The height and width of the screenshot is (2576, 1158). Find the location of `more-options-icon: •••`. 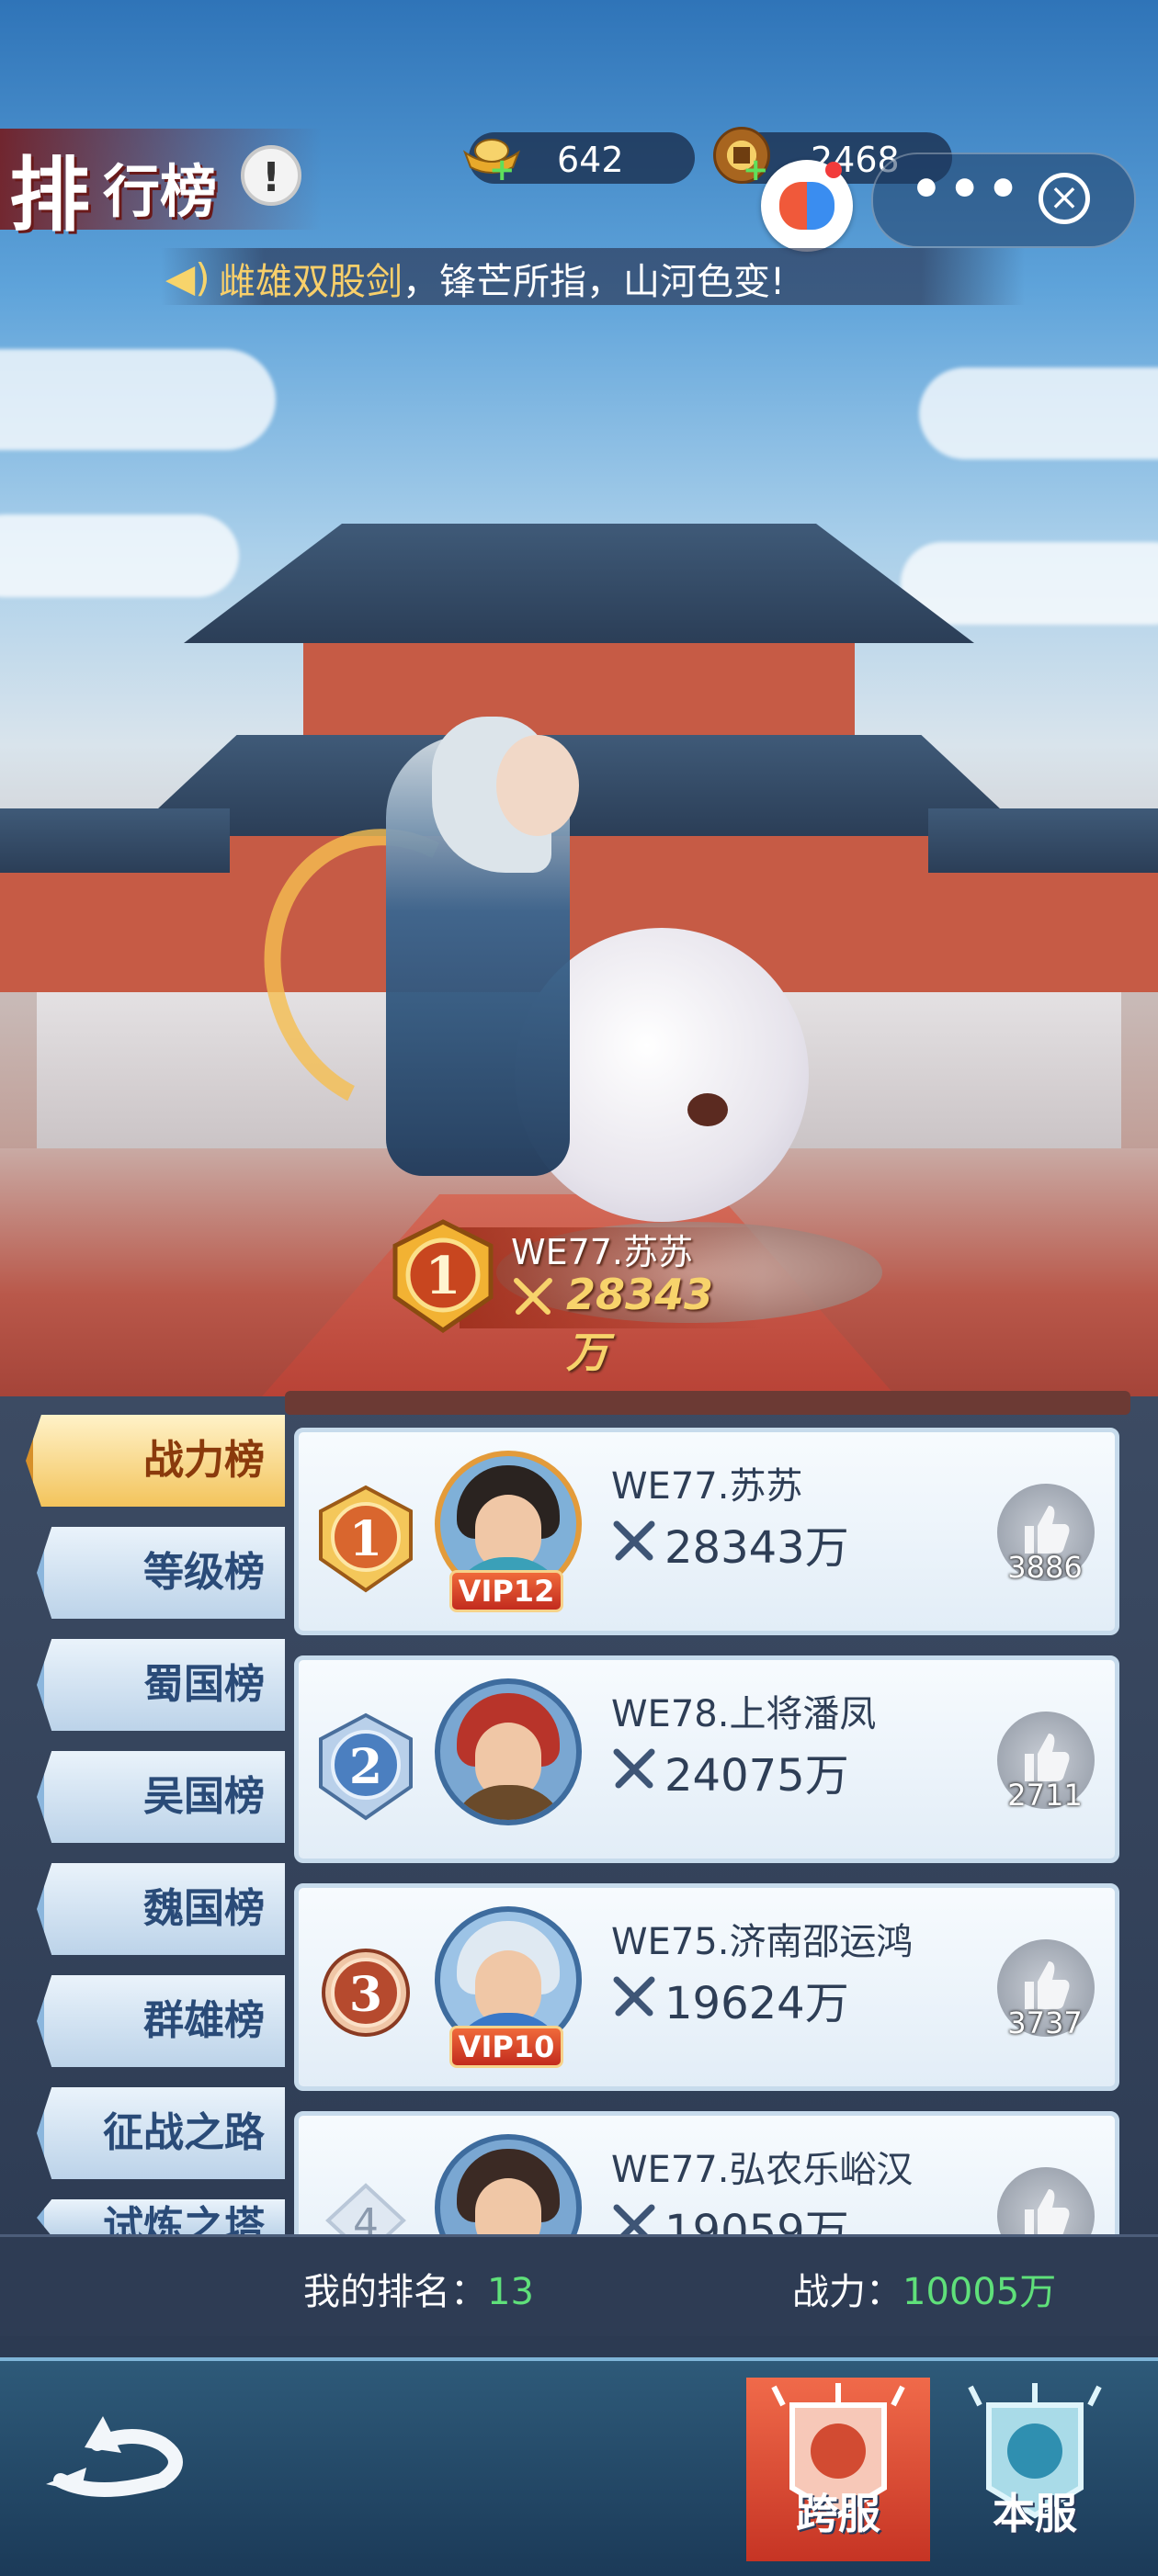

more-options-icon: ••• is located at coordinates (968, 190).